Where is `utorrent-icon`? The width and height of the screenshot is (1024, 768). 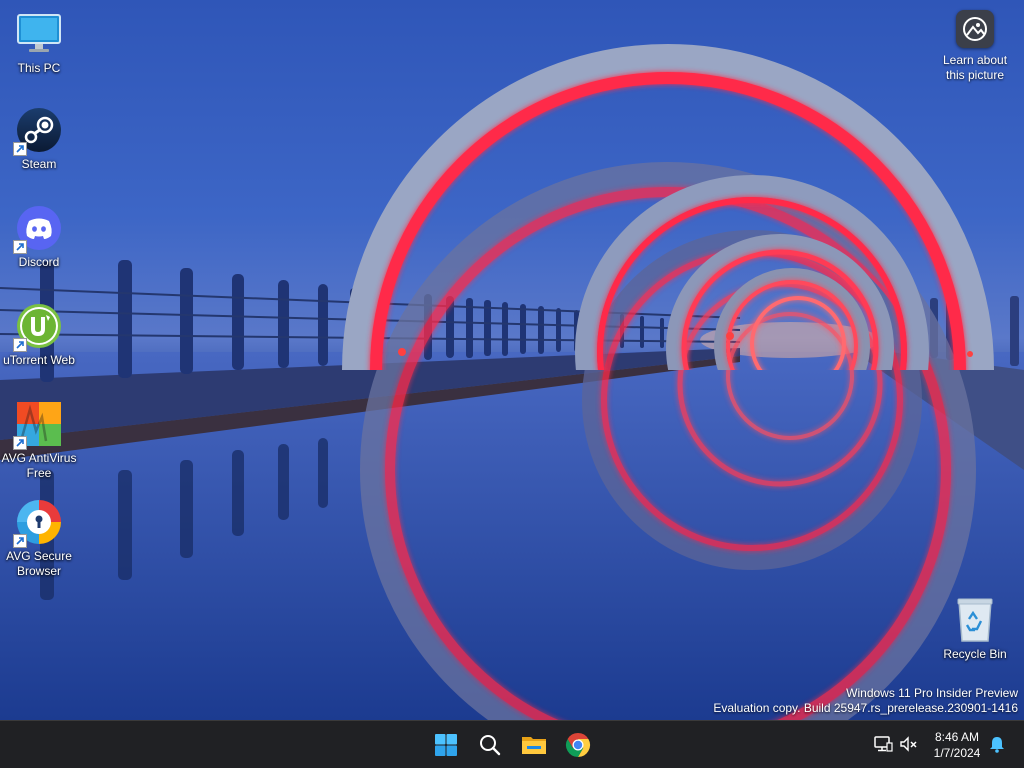 utorrent-icon is located at coordinates (38, 327).